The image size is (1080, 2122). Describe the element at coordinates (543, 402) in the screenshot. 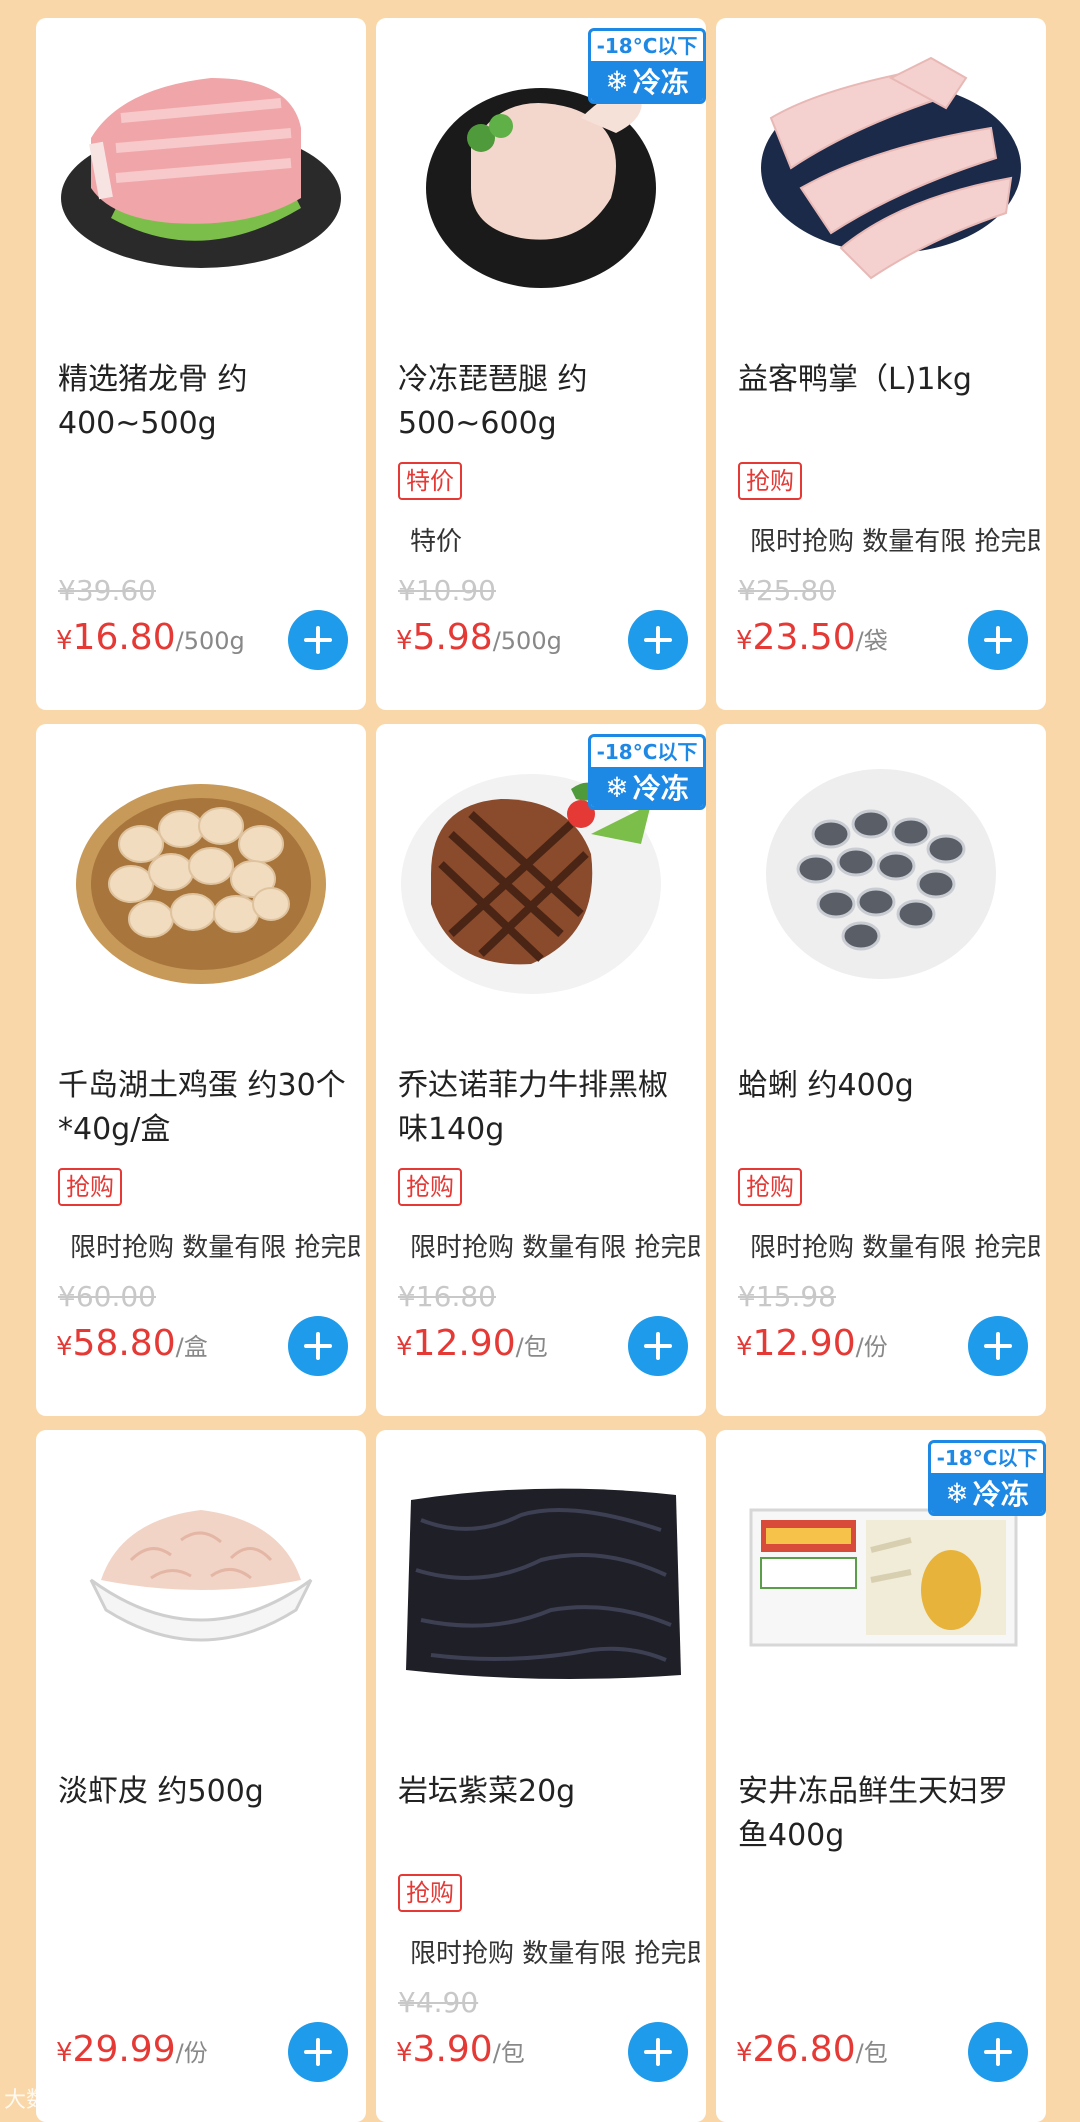

I see `product-title: 冷冻琵琶腿 约500~600g` at that location.